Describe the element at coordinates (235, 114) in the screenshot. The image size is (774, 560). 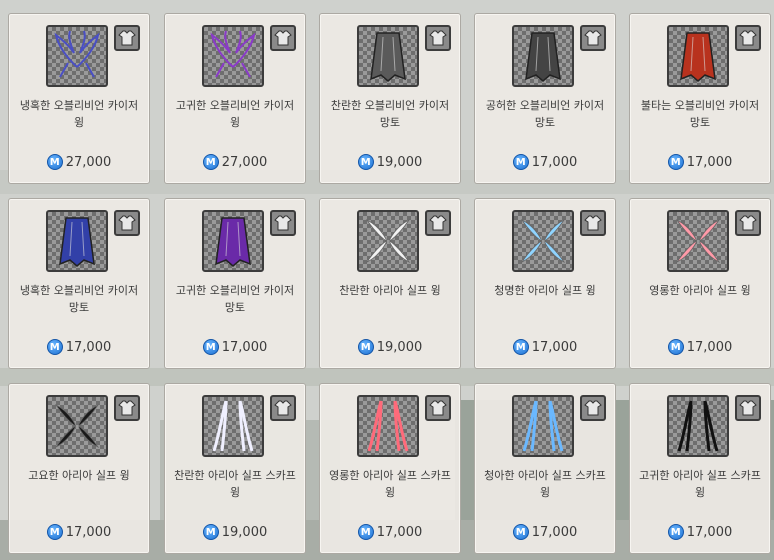
I see `item-name: 고귀한 오블리비언 카이저 윙` at that location.